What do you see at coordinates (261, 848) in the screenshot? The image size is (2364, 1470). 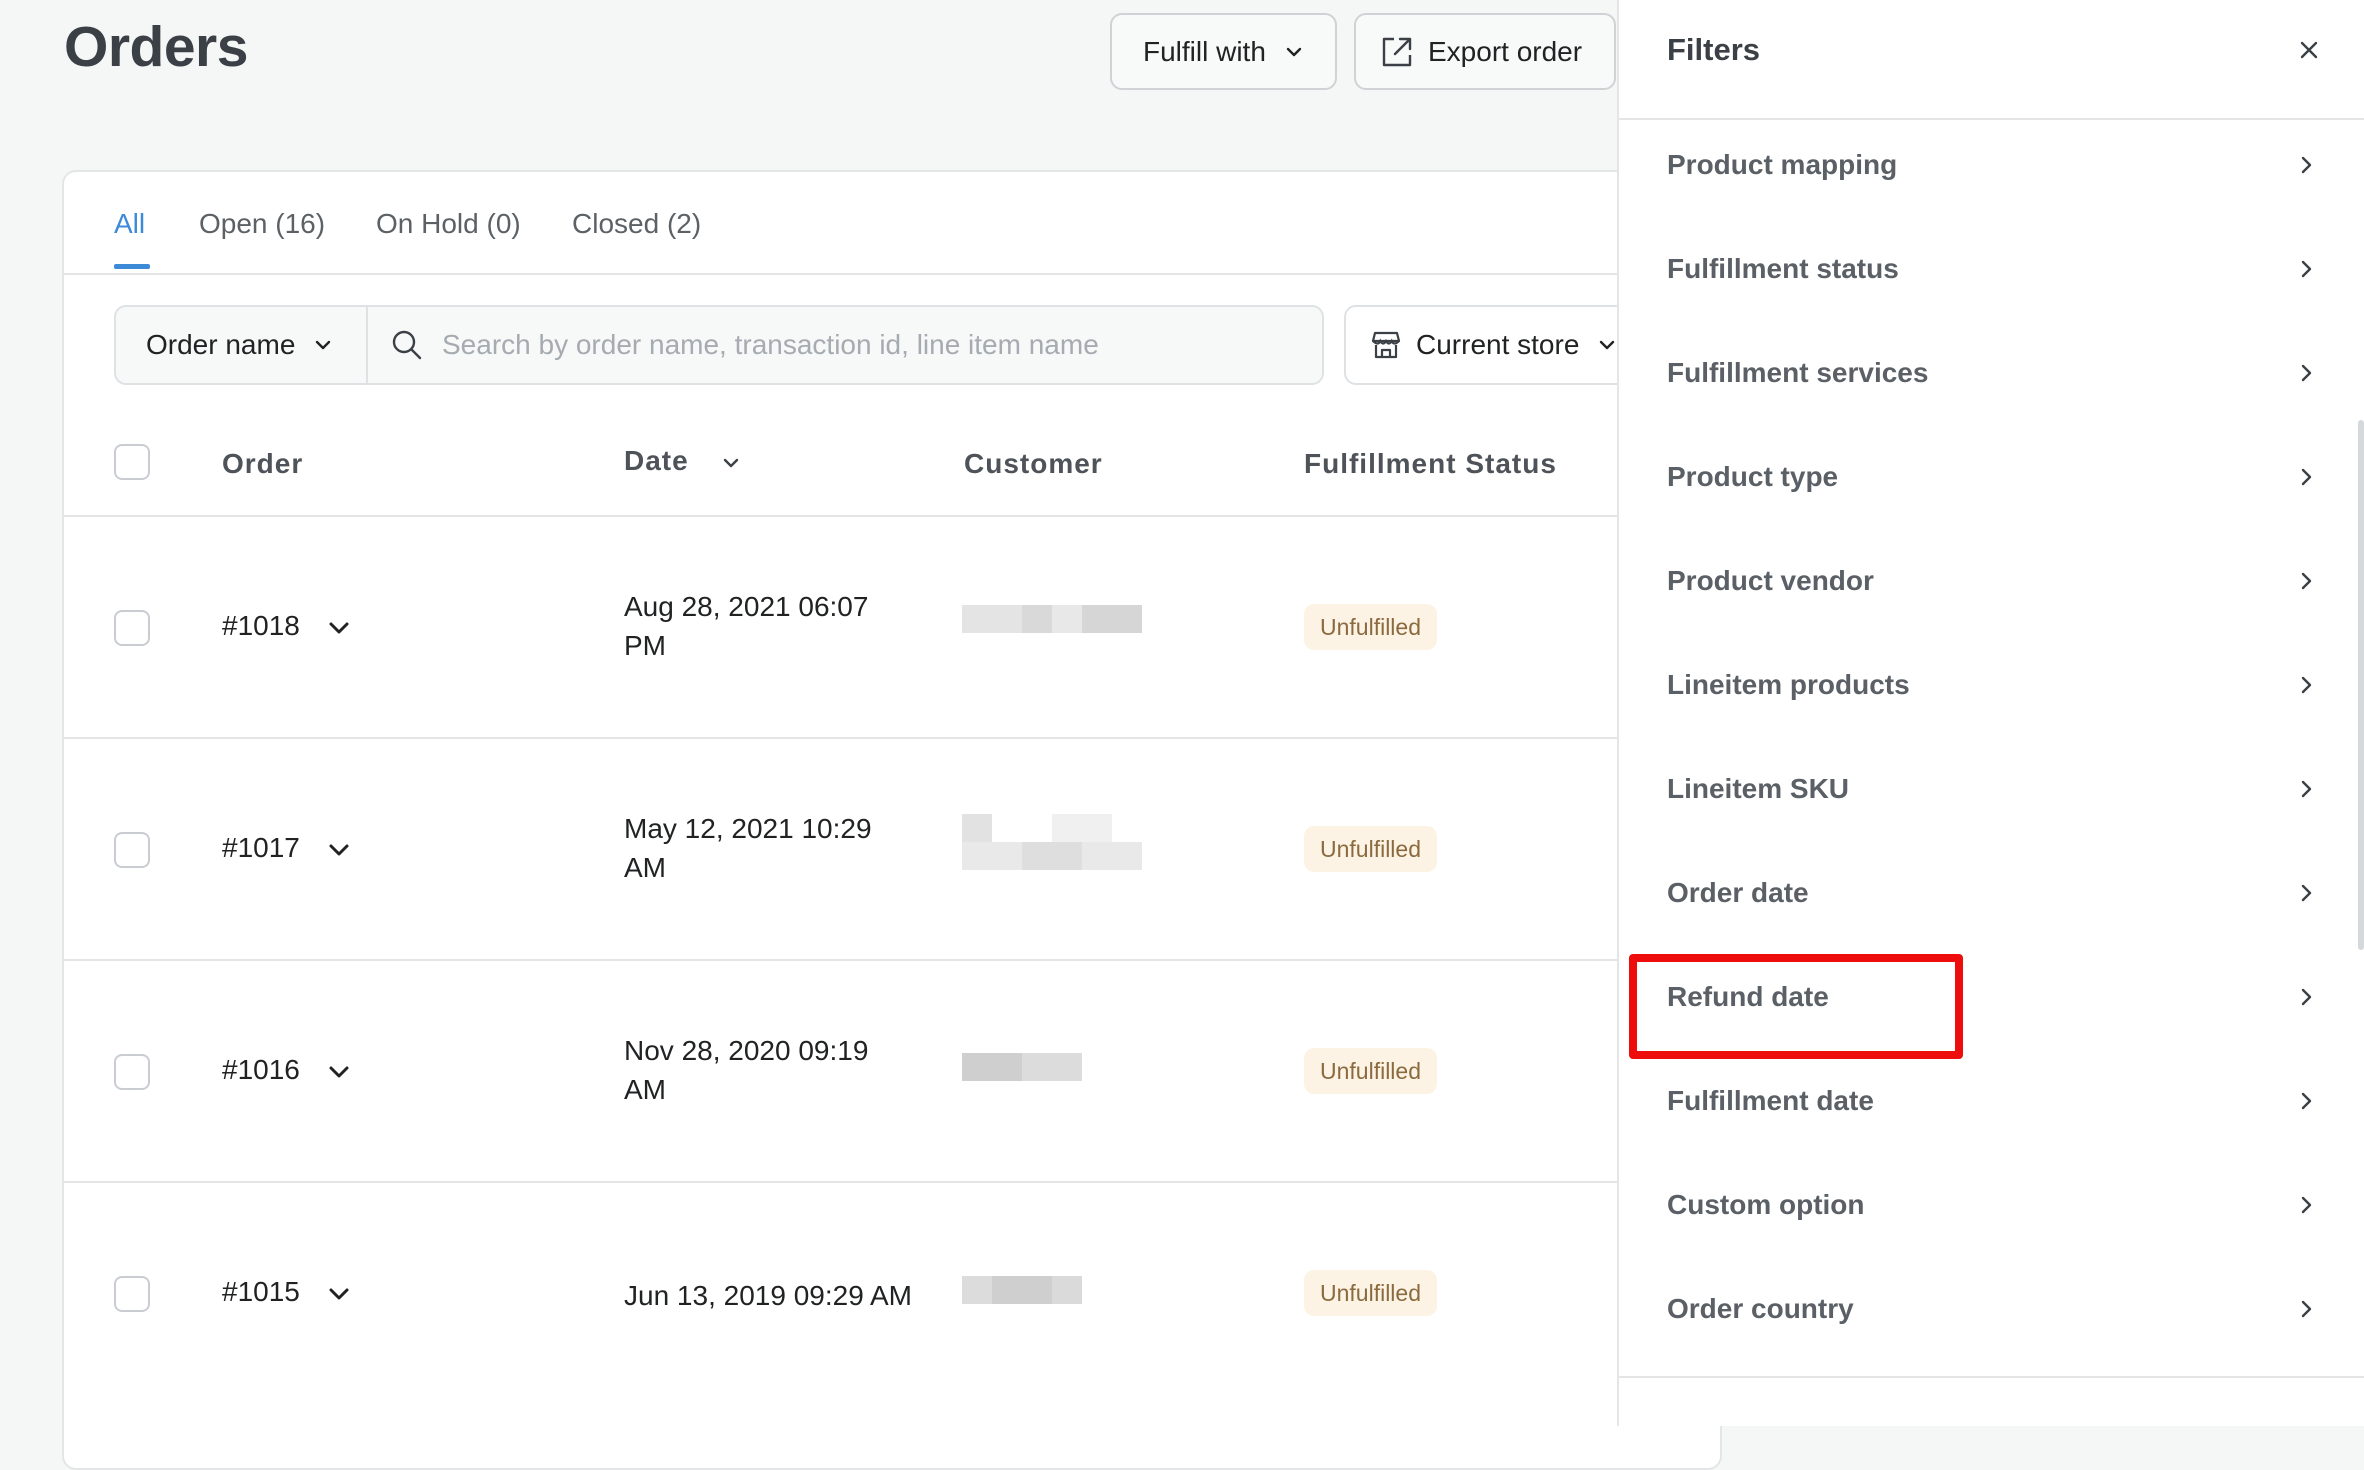 I see `order-number: #1017` at bounding box center [261, 848].